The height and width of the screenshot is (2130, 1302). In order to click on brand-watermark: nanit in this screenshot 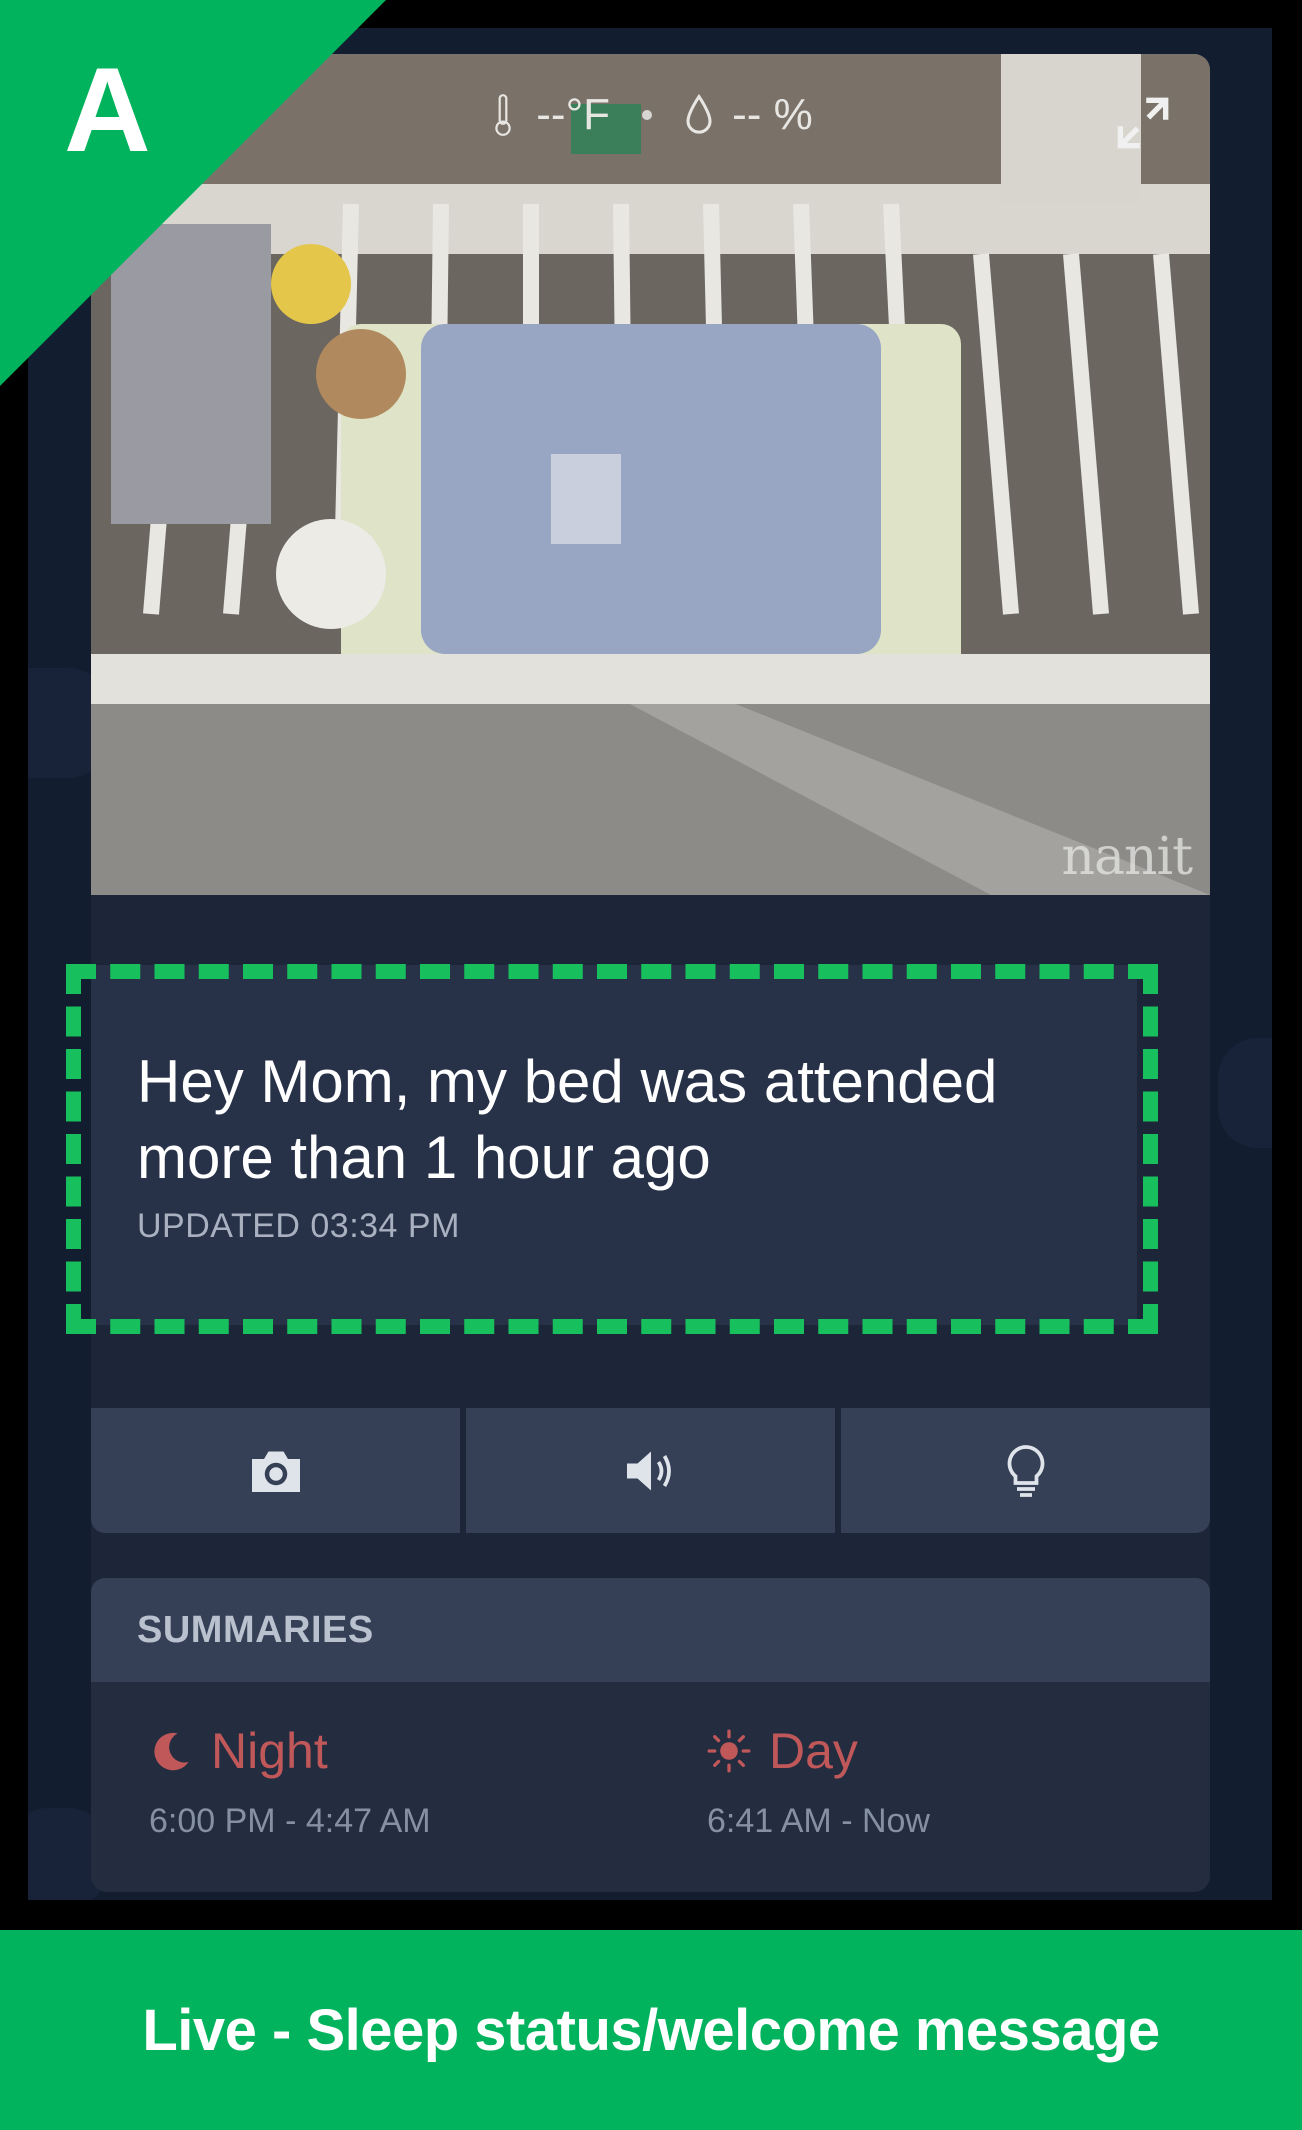, I will do `click(1127, 857)`.